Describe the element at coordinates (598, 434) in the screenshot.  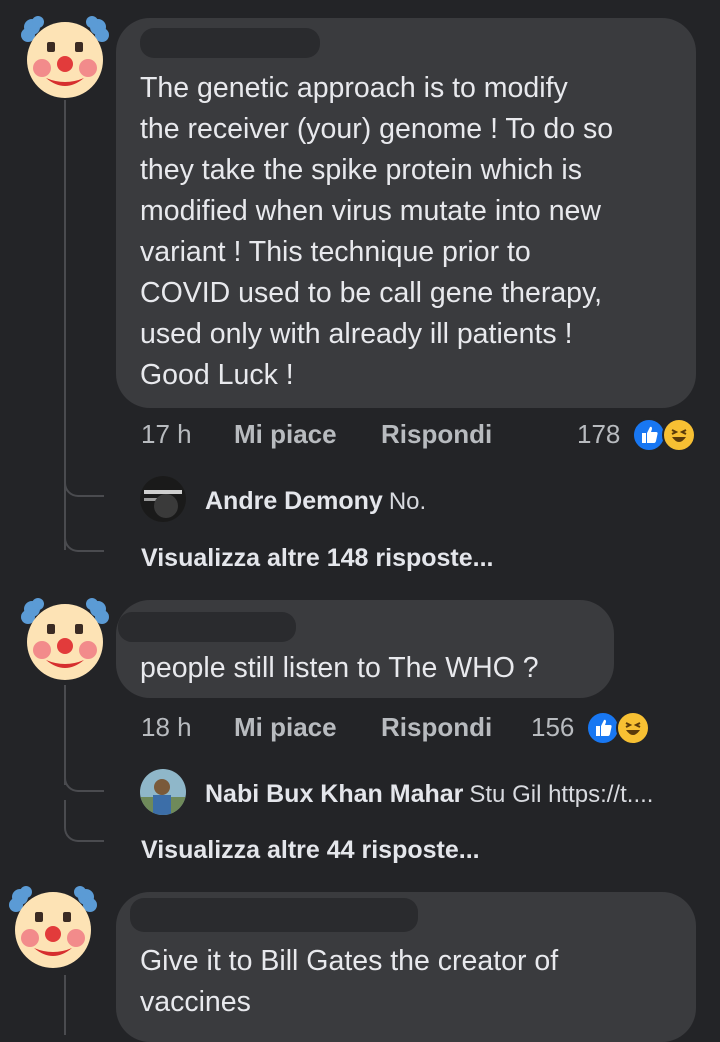
I see `reaction-count: 178` at that location.